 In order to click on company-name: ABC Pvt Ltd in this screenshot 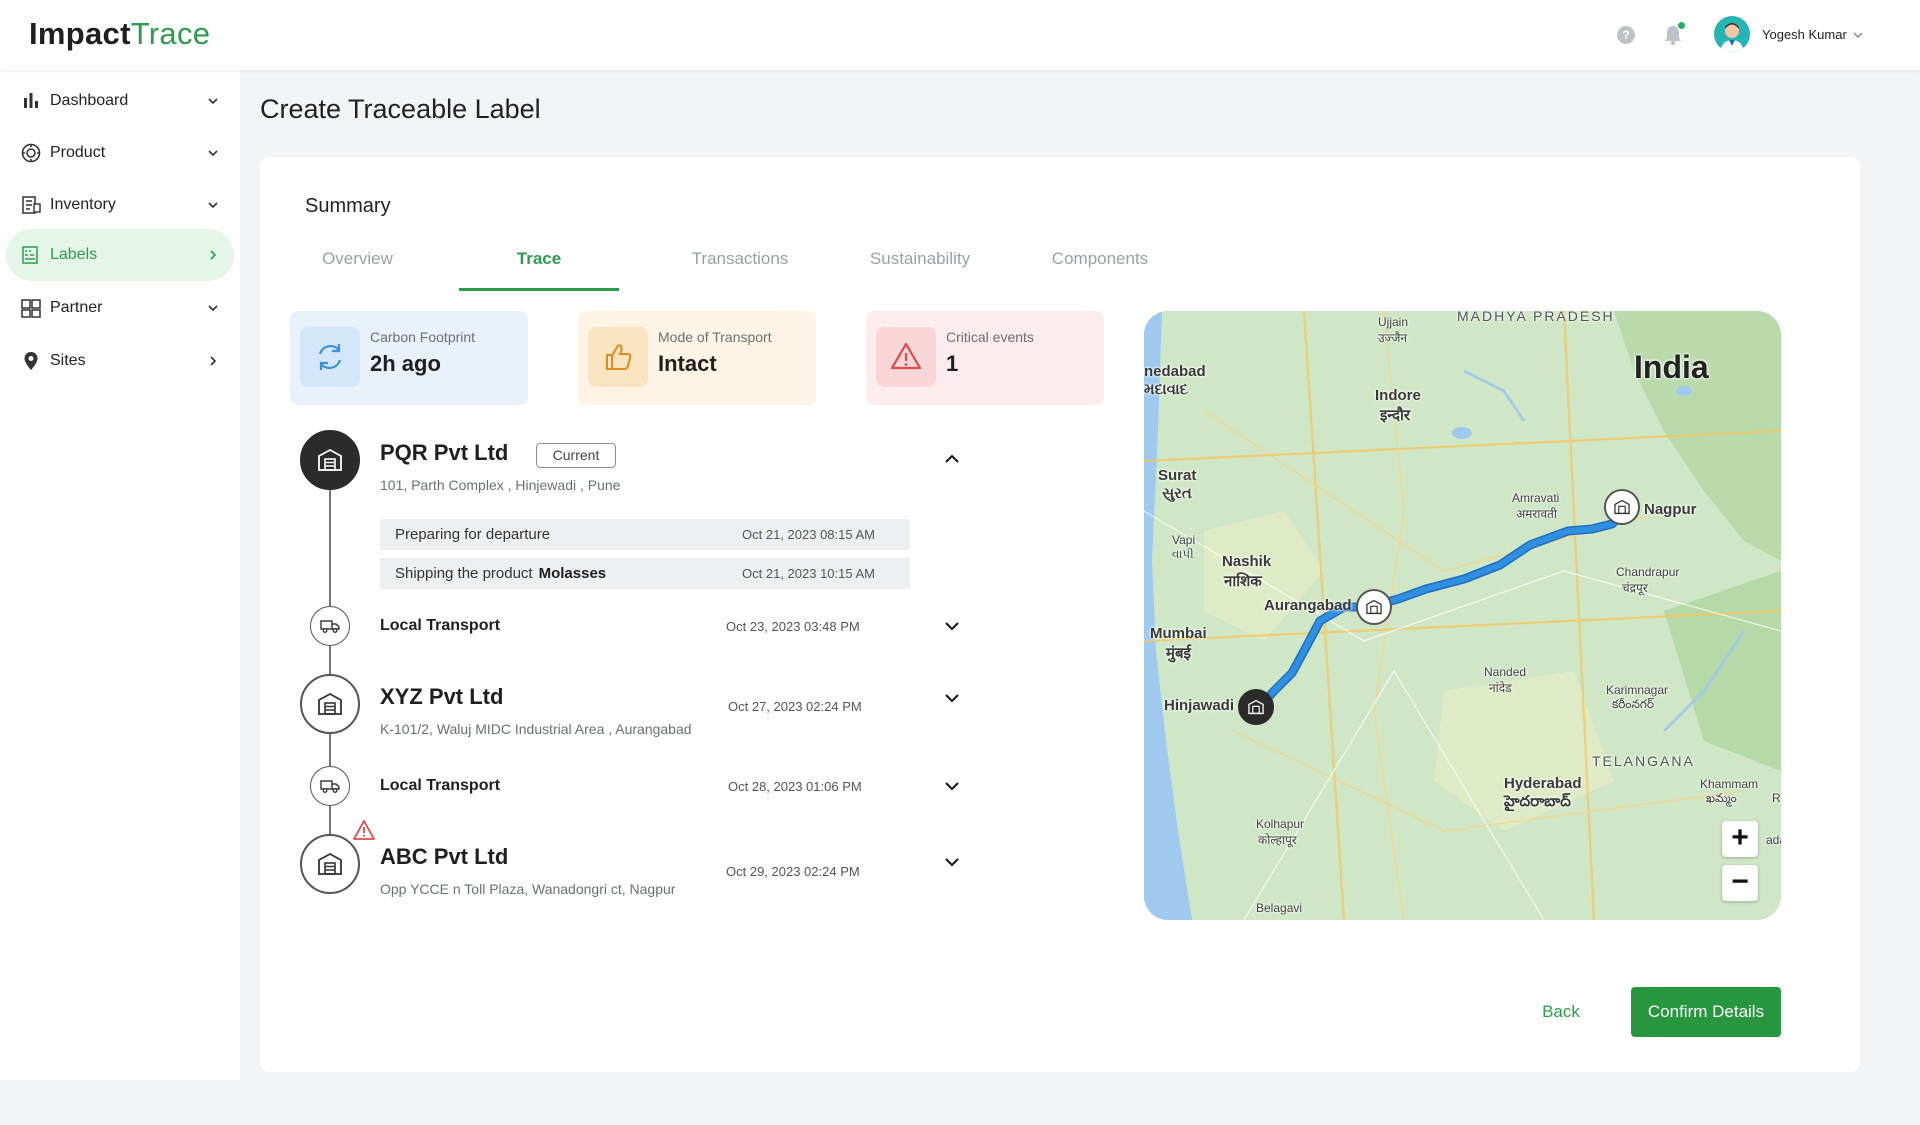, I will do `click(444, 856)`.